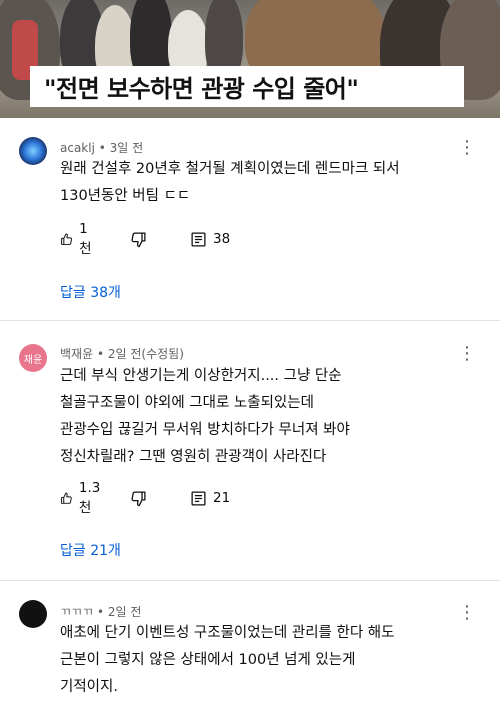 The width and height of the screenshot is (500, 707). What do you see at coordinates (90, 550) in the screenshot?
I see `view-replies-link: 답글 21개` at bounding box center [90, 550].